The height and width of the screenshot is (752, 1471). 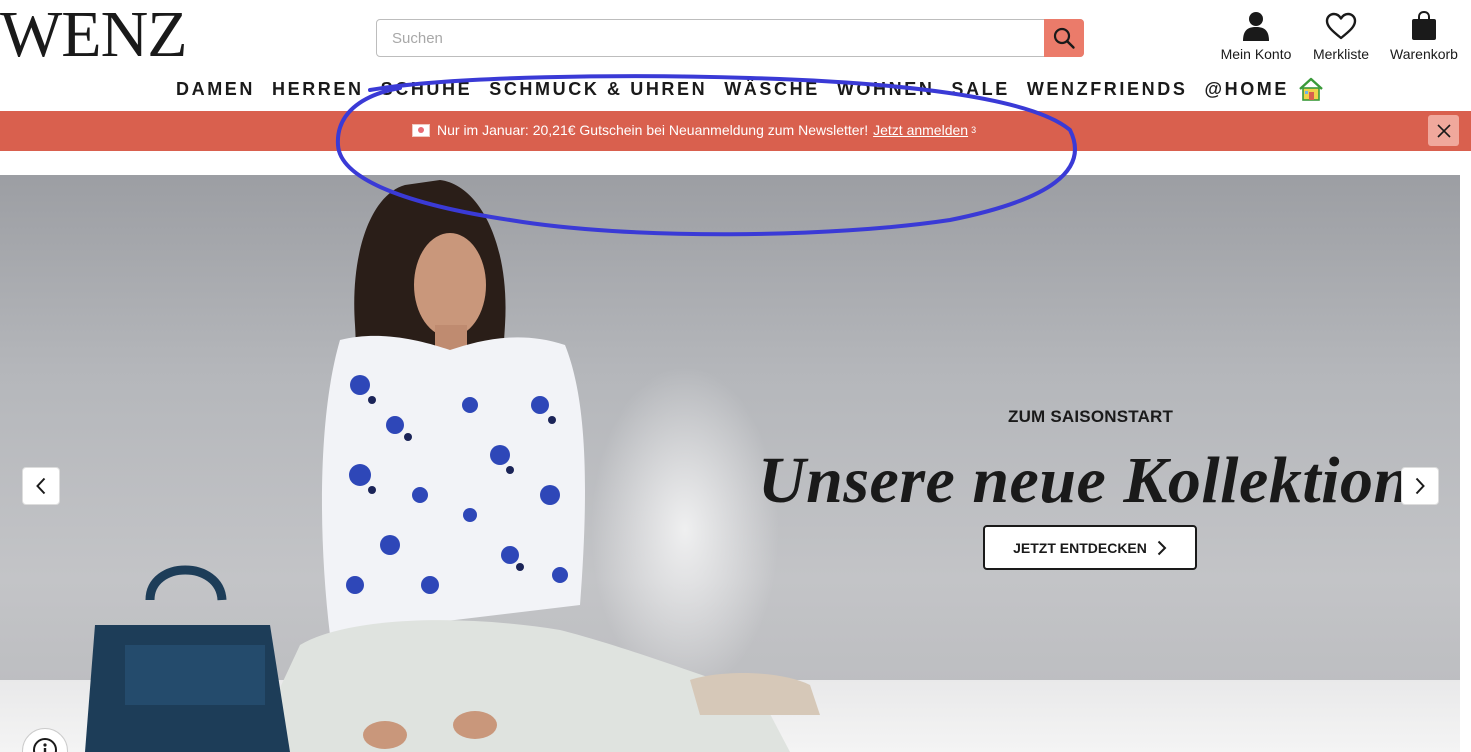 I want to click on cart-label: Warenkorb, so click(x=1424, y=54).